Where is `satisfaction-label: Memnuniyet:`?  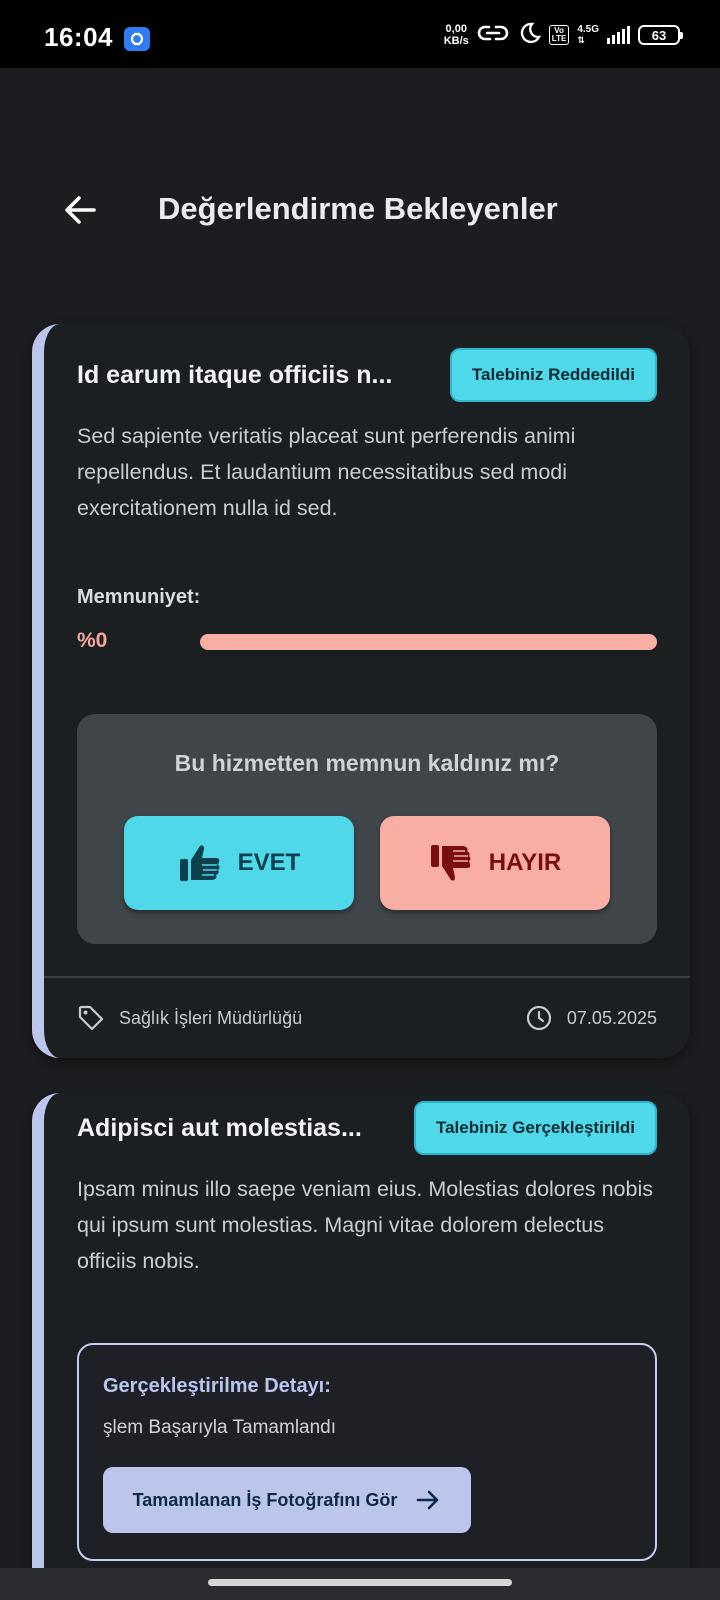
satisfaction-label: Memnuniyet: is located at coordinates (139, 597).